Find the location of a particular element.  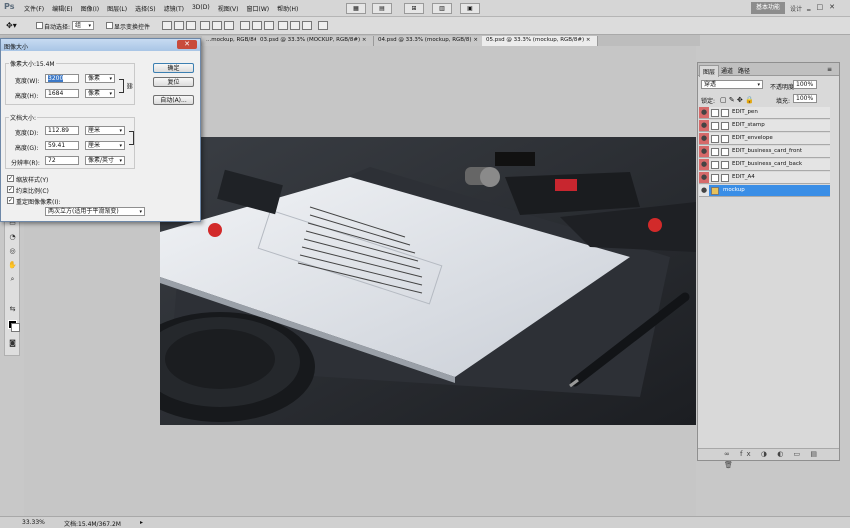

3d-rotate-icon: ◔ is located at coordinates (12, 237).